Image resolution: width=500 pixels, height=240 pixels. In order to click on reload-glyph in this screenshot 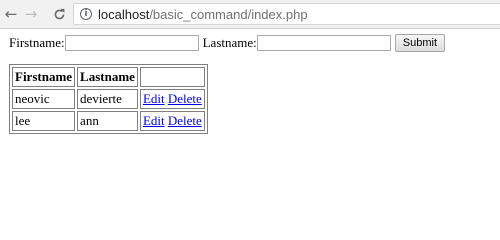, I will do `click(59, 13)`.